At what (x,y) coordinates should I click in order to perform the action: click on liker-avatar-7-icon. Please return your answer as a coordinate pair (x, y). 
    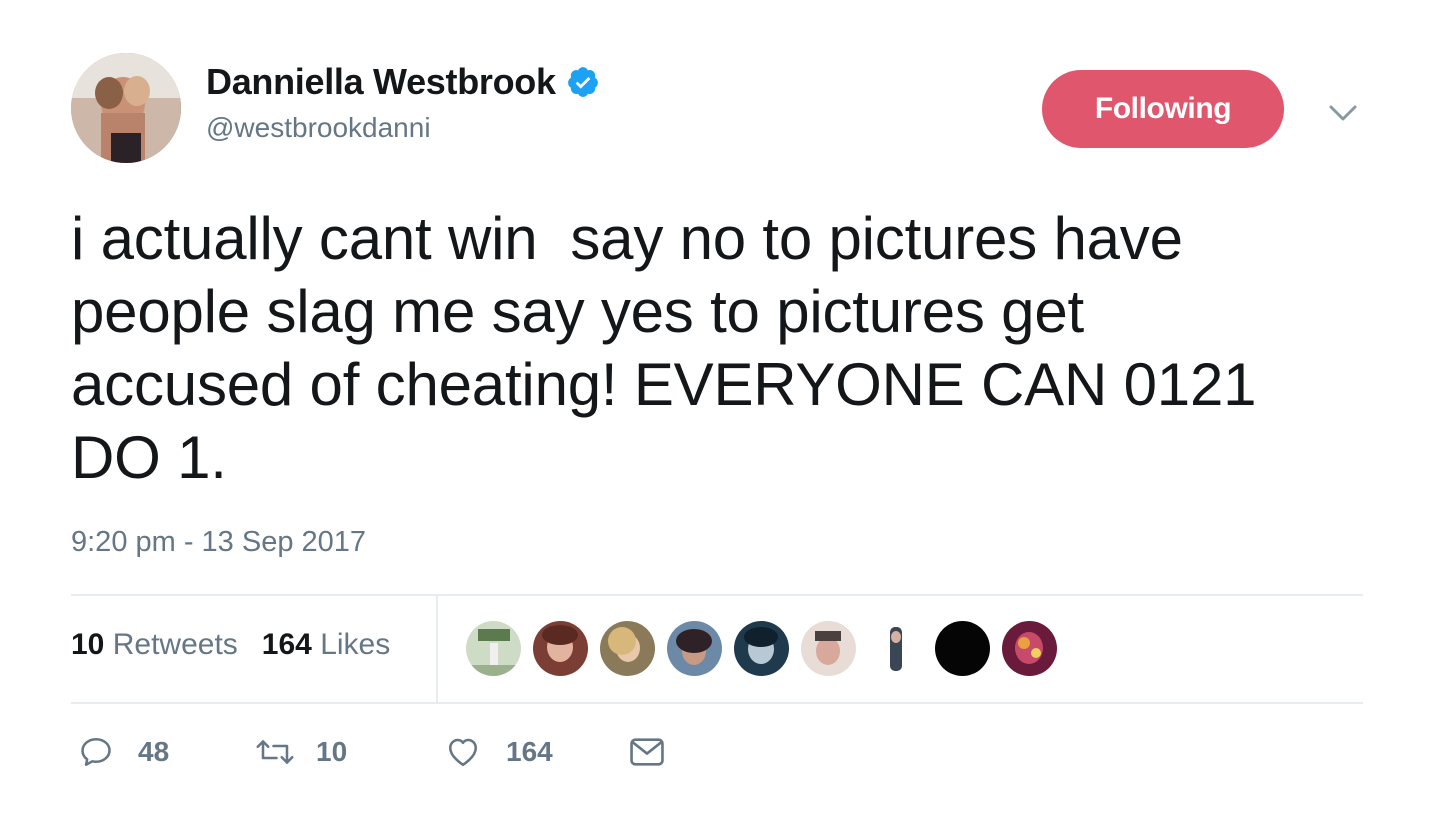
    Looking at the image, I should click on (895, 648).